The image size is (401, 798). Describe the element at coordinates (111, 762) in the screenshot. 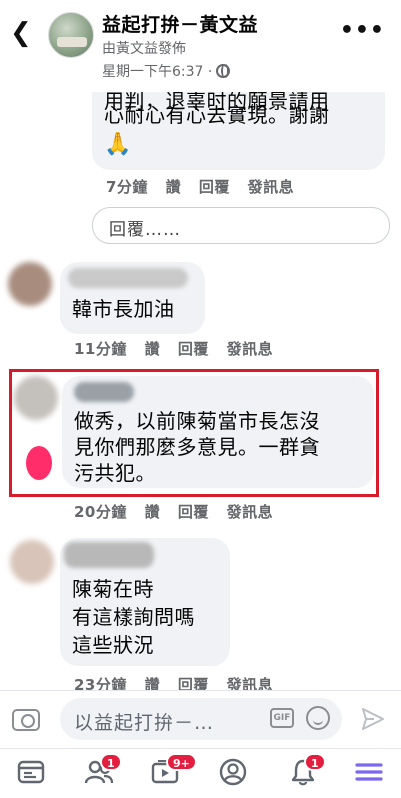

I see `friends-badge: 1` at that location.